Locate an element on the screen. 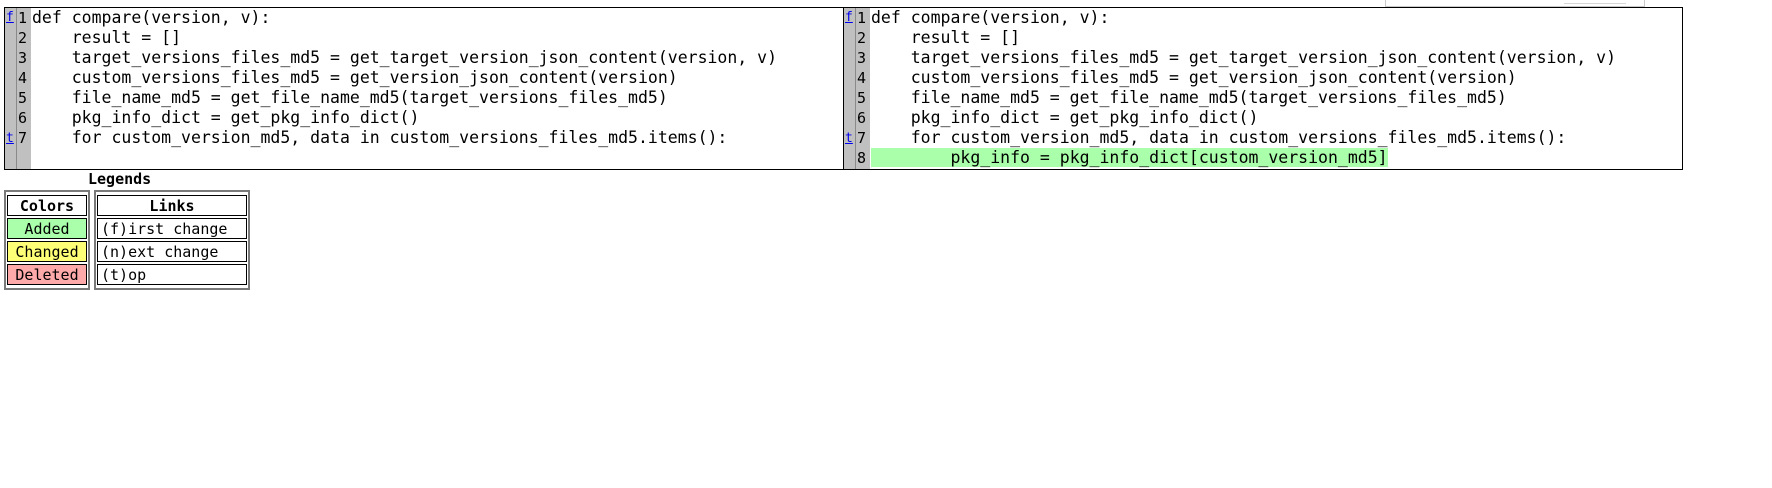  legend-title: Legends is located at coordinates (120, 179).